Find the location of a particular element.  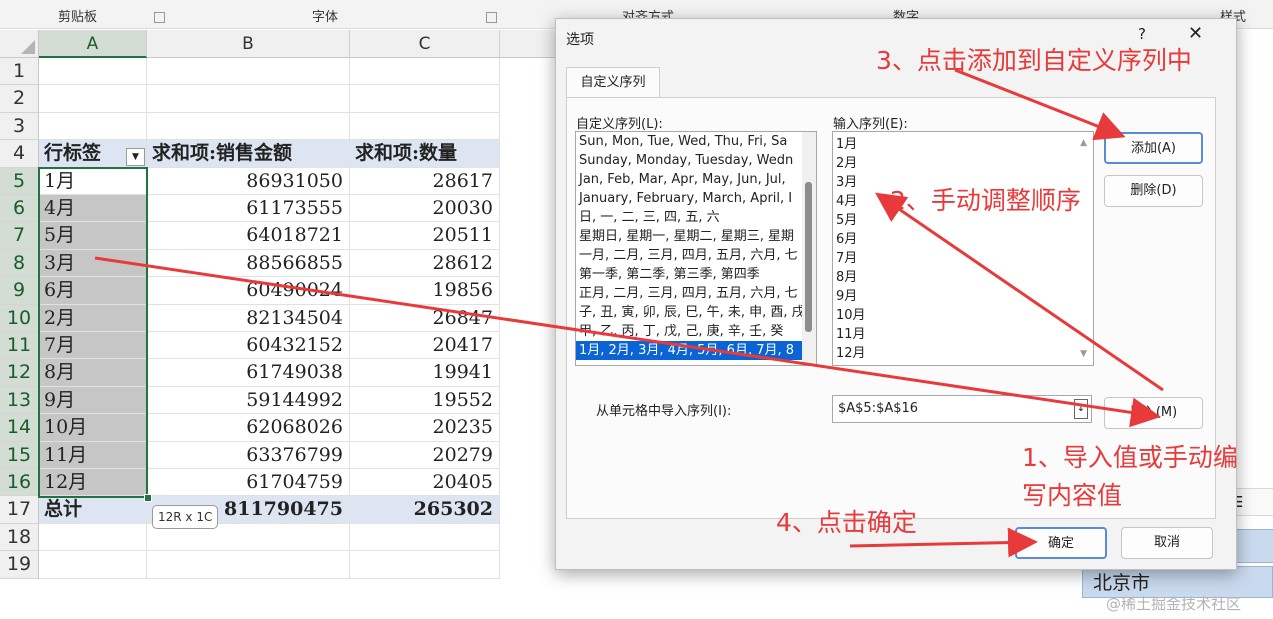

watermark: @稀土掘金技术社区 is located at coordinates (1174, 604).